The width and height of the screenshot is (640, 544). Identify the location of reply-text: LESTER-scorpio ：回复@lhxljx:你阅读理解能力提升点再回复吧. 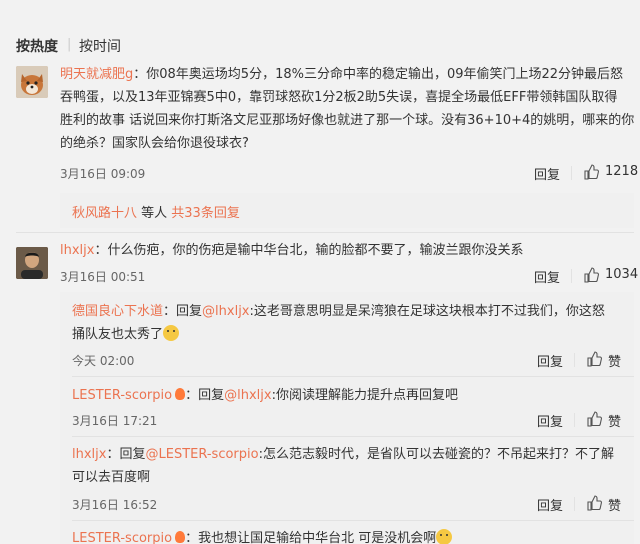
(265, 395).